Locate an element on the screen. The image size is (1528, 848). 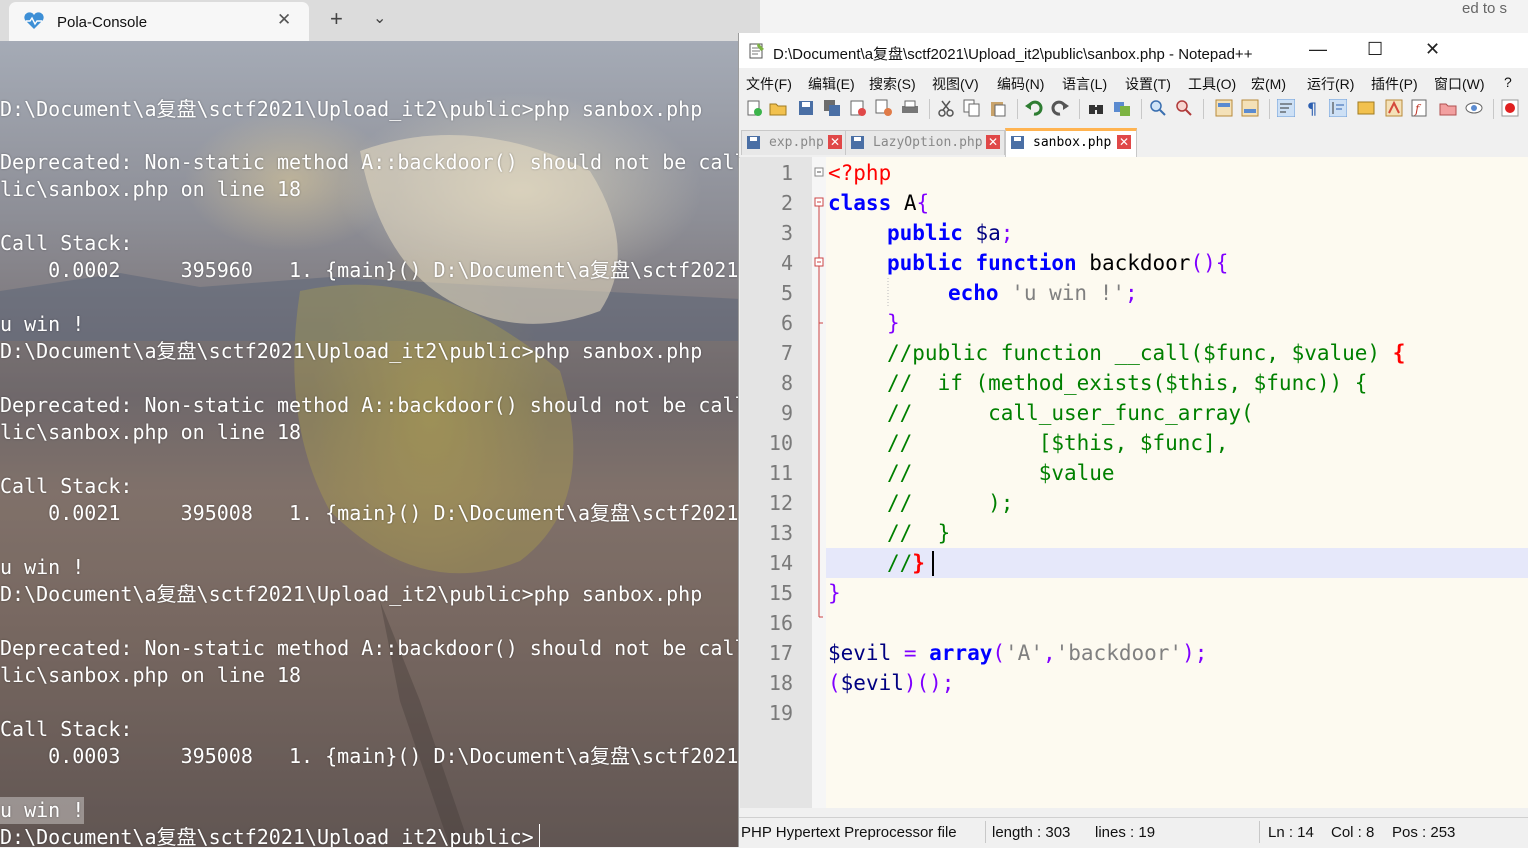
terminal-line: lic\sanbox.php on line 18 is located at coordinates (151, 189).